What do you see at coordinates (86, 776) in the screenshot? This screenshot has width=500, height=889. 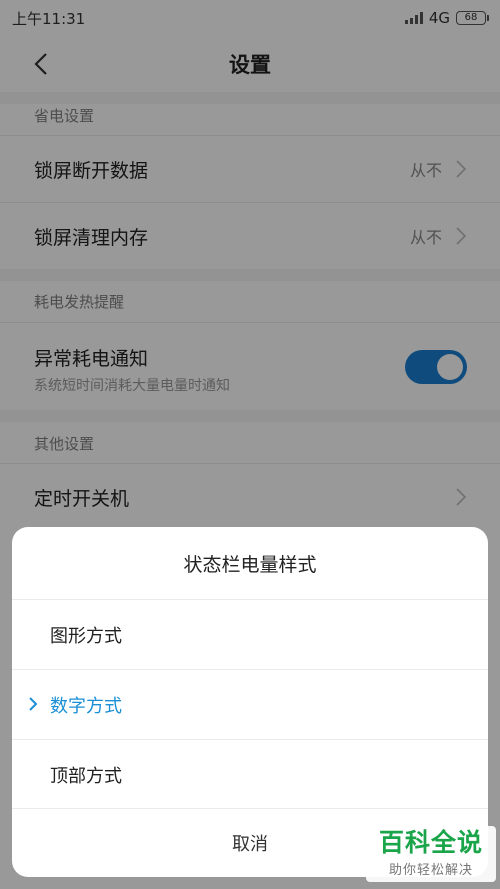 I see `option-label: 顶部方式` at bounding box center [86, 776].